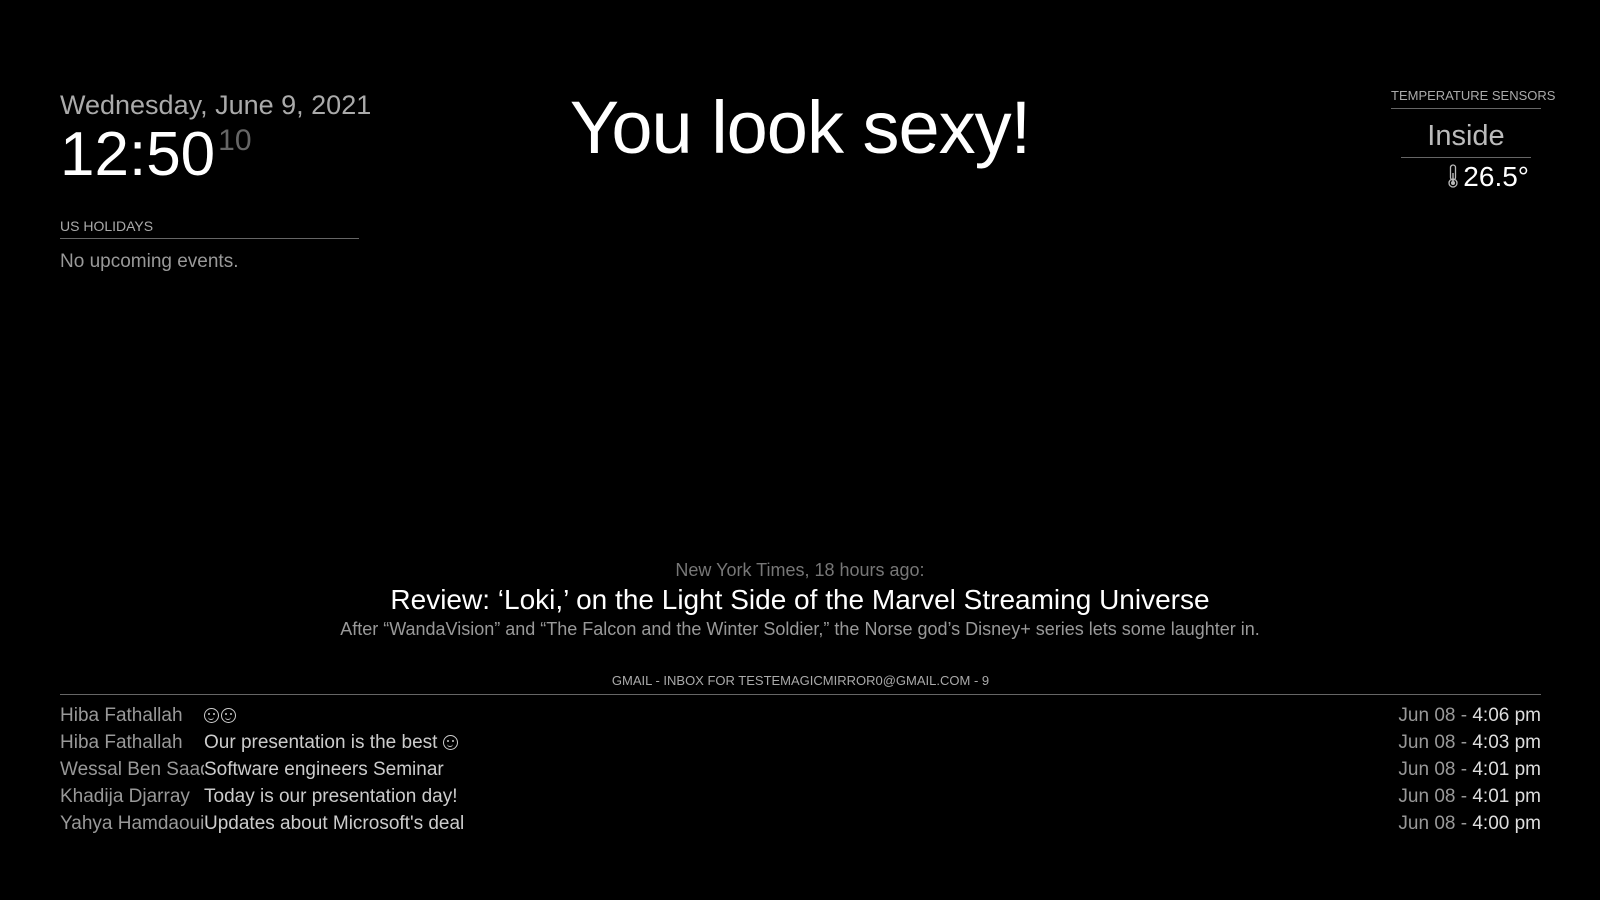 This screenshot has height=900, width=1600. Describe the element at coordinates (1496, 176) in the screenshot. I see `temperature-value: 26.5°` at that location.